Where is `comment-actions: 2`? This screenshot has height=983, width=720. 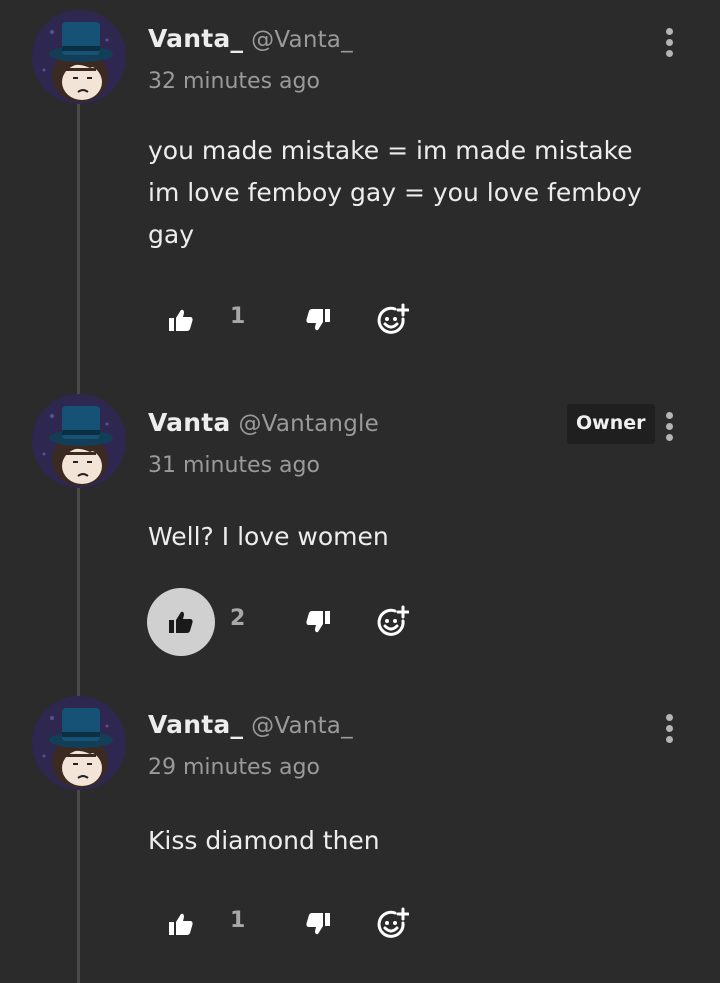
comment-actions: 2 is located at coordinates (296, 621).